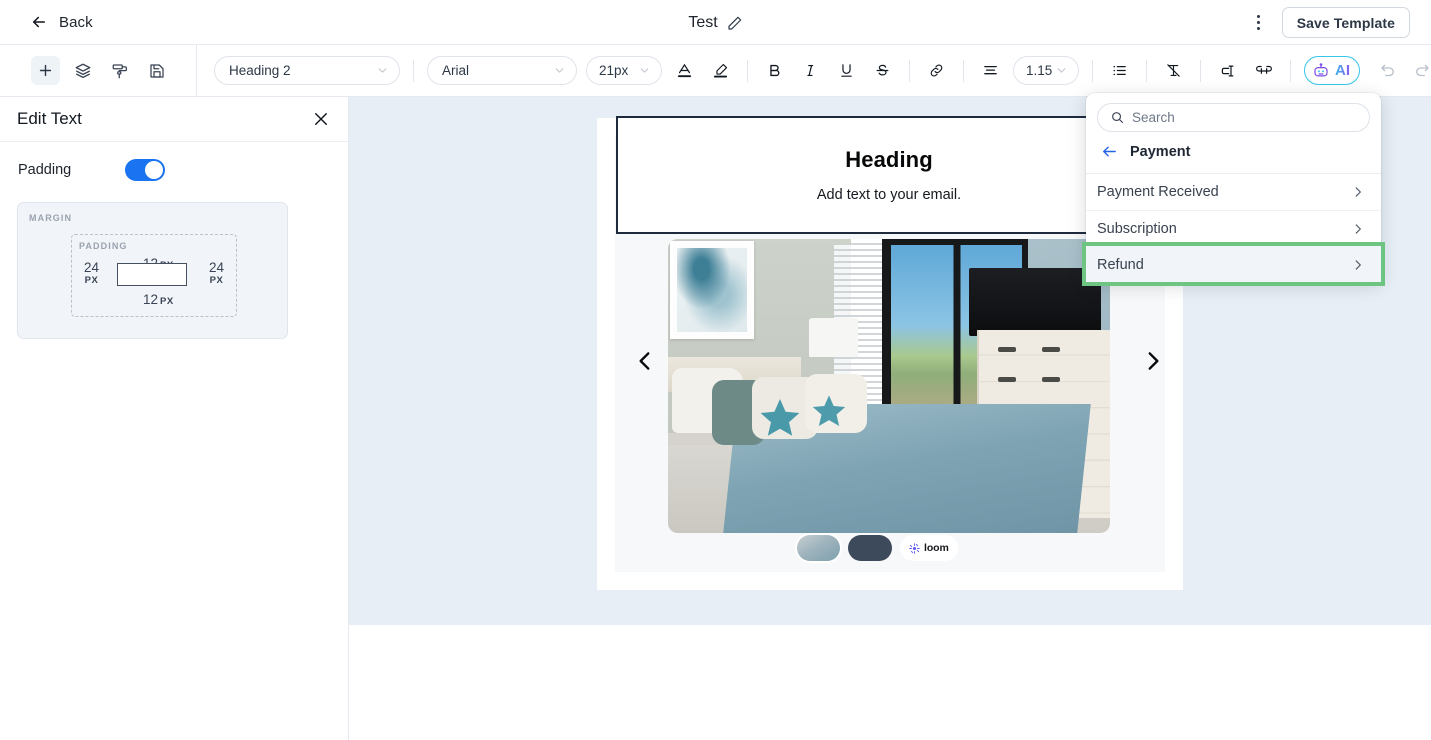  What do you see at coordinates (1332, 70) in the screenshot?
I see `ai-assistant-button: AI` at bounding box center [1332, 70].